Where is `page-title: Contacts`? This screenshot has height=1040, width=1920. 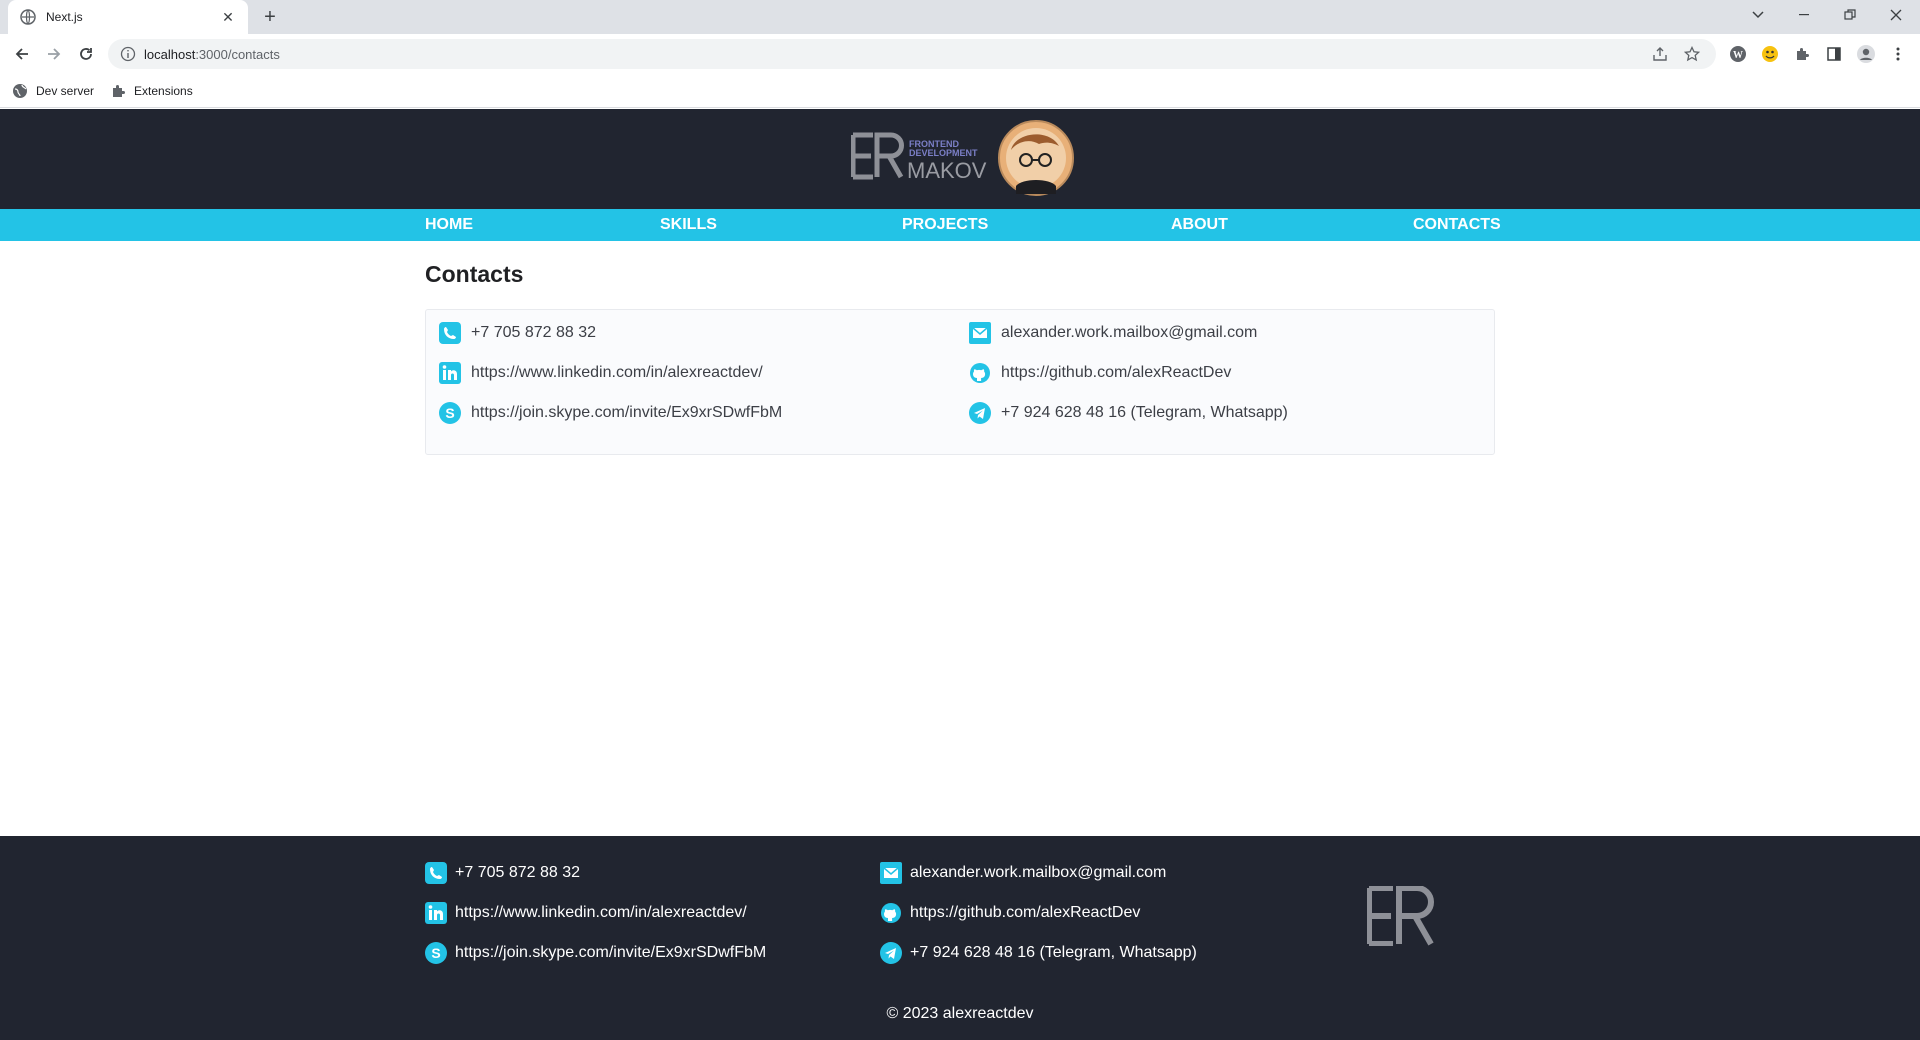
page-title: Contacts is located at coordinates (474, 274).